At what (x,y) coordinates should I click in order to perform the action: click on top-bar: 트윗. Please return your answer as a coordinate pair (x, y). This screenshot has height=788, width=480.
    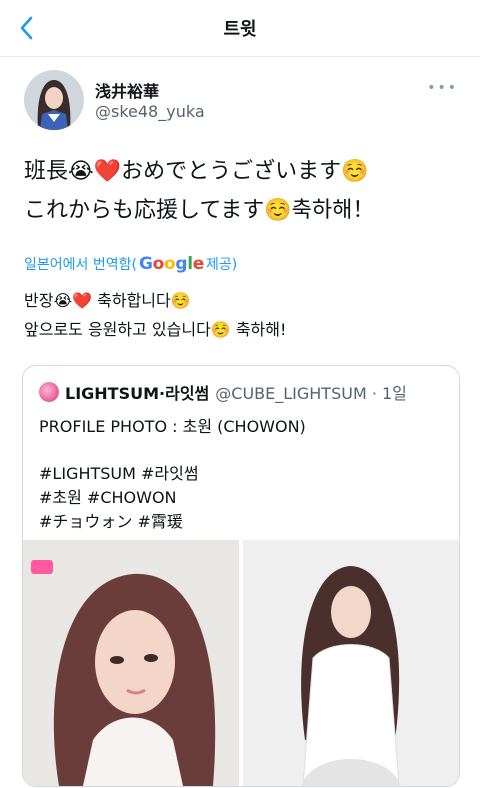
    Looking at the image, I should click on (240, 28).